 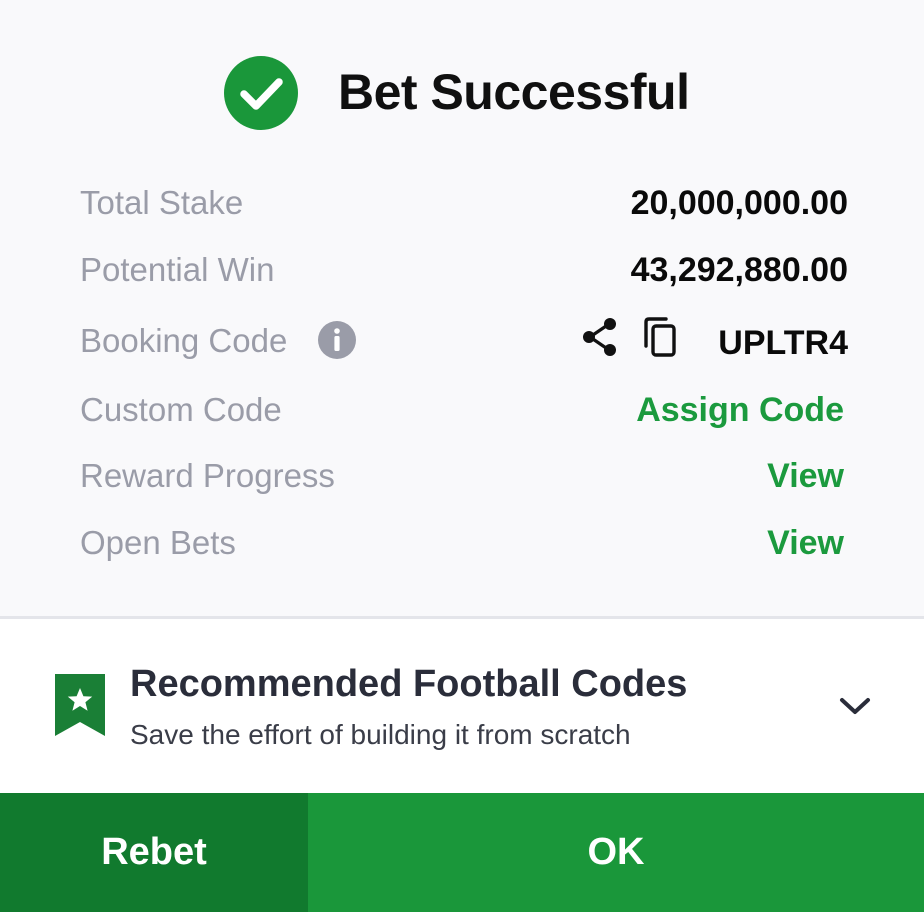 I want to click on reward-progress-row: Reward Progress View, so click(x=464, y=474).